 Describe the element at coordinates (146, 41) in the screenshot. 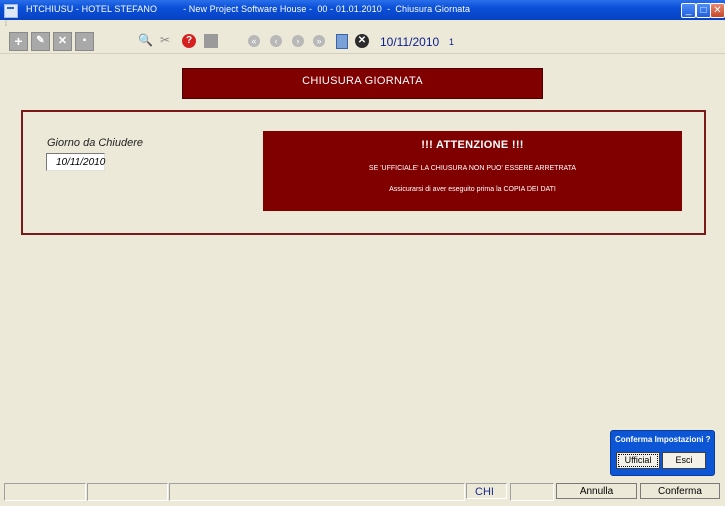

I see `search-icon: 🔍` at that location.